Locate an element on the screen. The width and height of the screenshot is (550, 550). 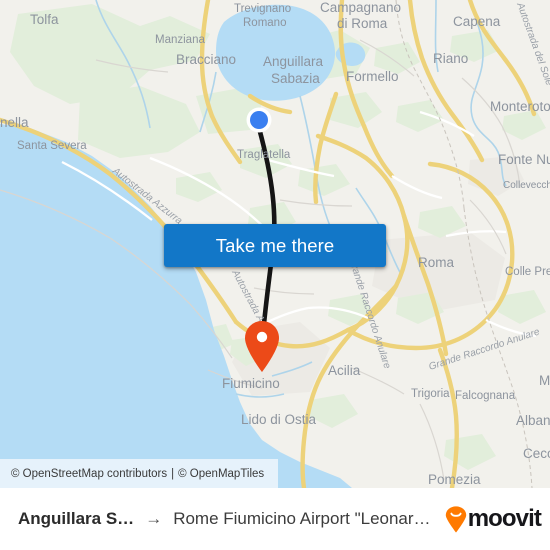
map-place-label: Anguillara is located at coordinates (293, 61).